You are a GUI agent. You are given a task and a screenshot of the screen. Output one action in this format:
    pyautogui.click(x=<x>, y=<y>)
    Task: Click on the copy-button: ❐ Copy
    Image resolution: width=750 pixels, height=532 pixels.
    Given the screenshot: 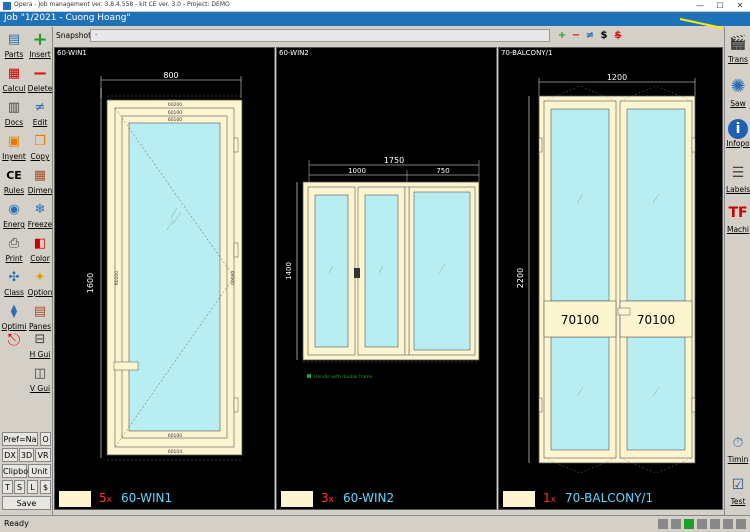 What is the action you would take?
    pyautogui.click(x=40, y=147)
    